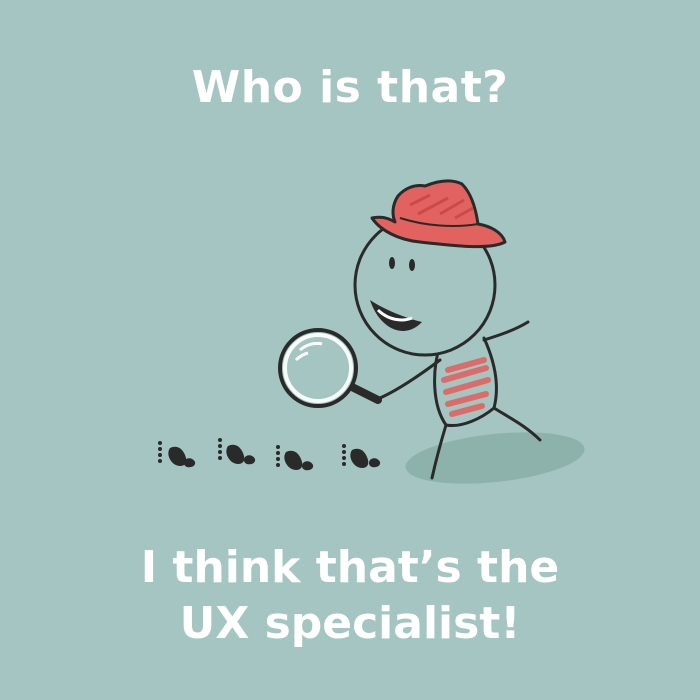  Describe the element at coordinates (412, 265) in the screenshot. I see `right-eye` at that location.